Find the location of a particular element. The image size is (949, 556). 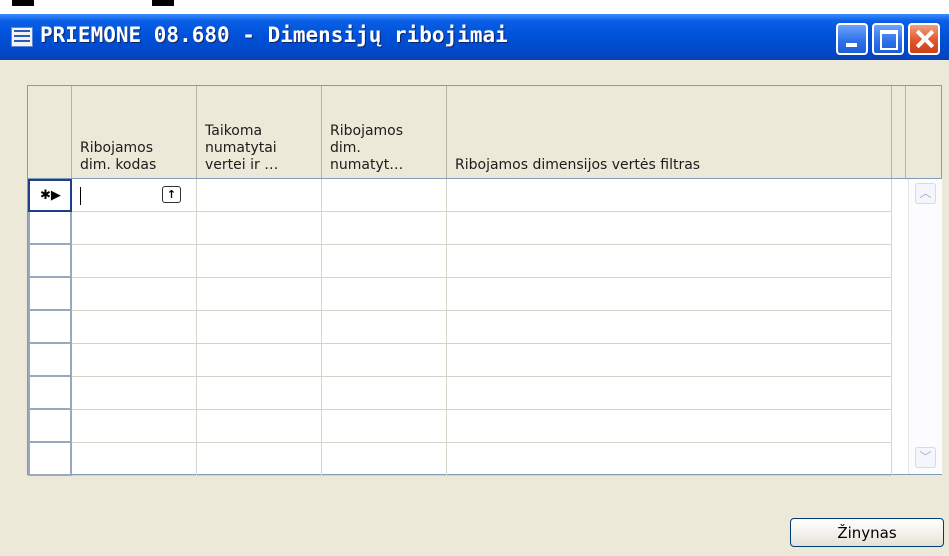

maximize-button is located at coordinates (888, 39).